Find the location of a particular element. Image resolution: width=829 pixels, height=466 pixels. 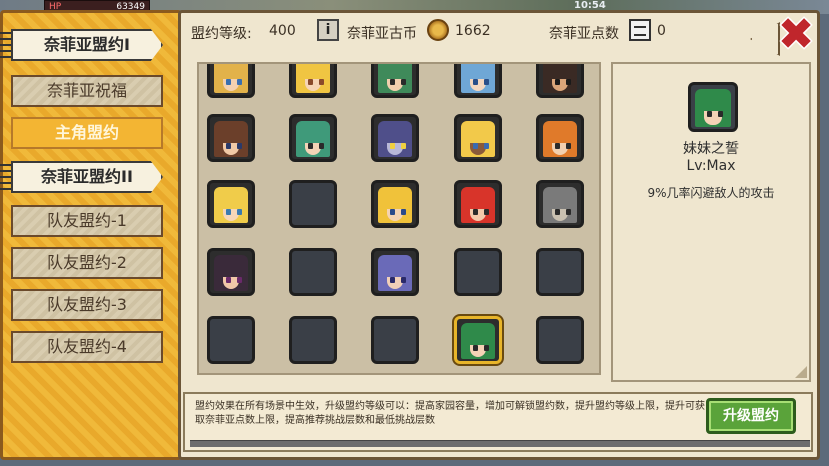

covenant-level-value: 400 is located at coordinates (282, 31).